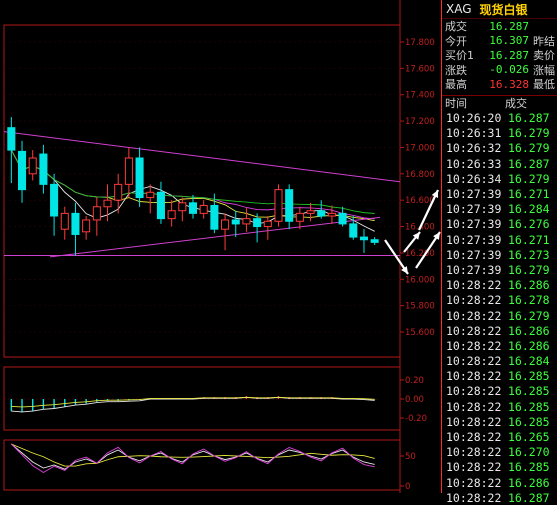  Describe the element at coordinates (420, 43) in the screenshot. I see `price-axis-label: 17.800` at that location.